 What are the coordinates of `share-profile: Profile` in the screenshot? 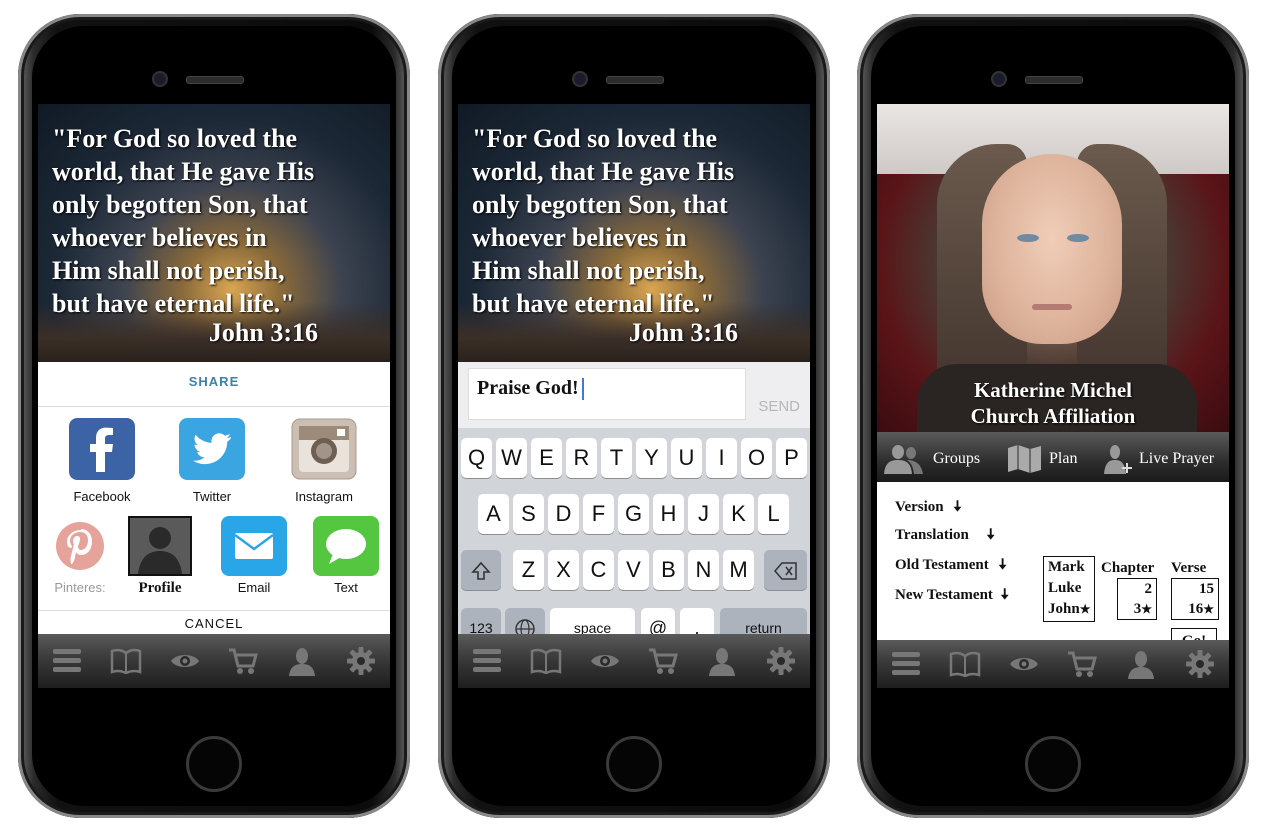 It's located at (160, 556).